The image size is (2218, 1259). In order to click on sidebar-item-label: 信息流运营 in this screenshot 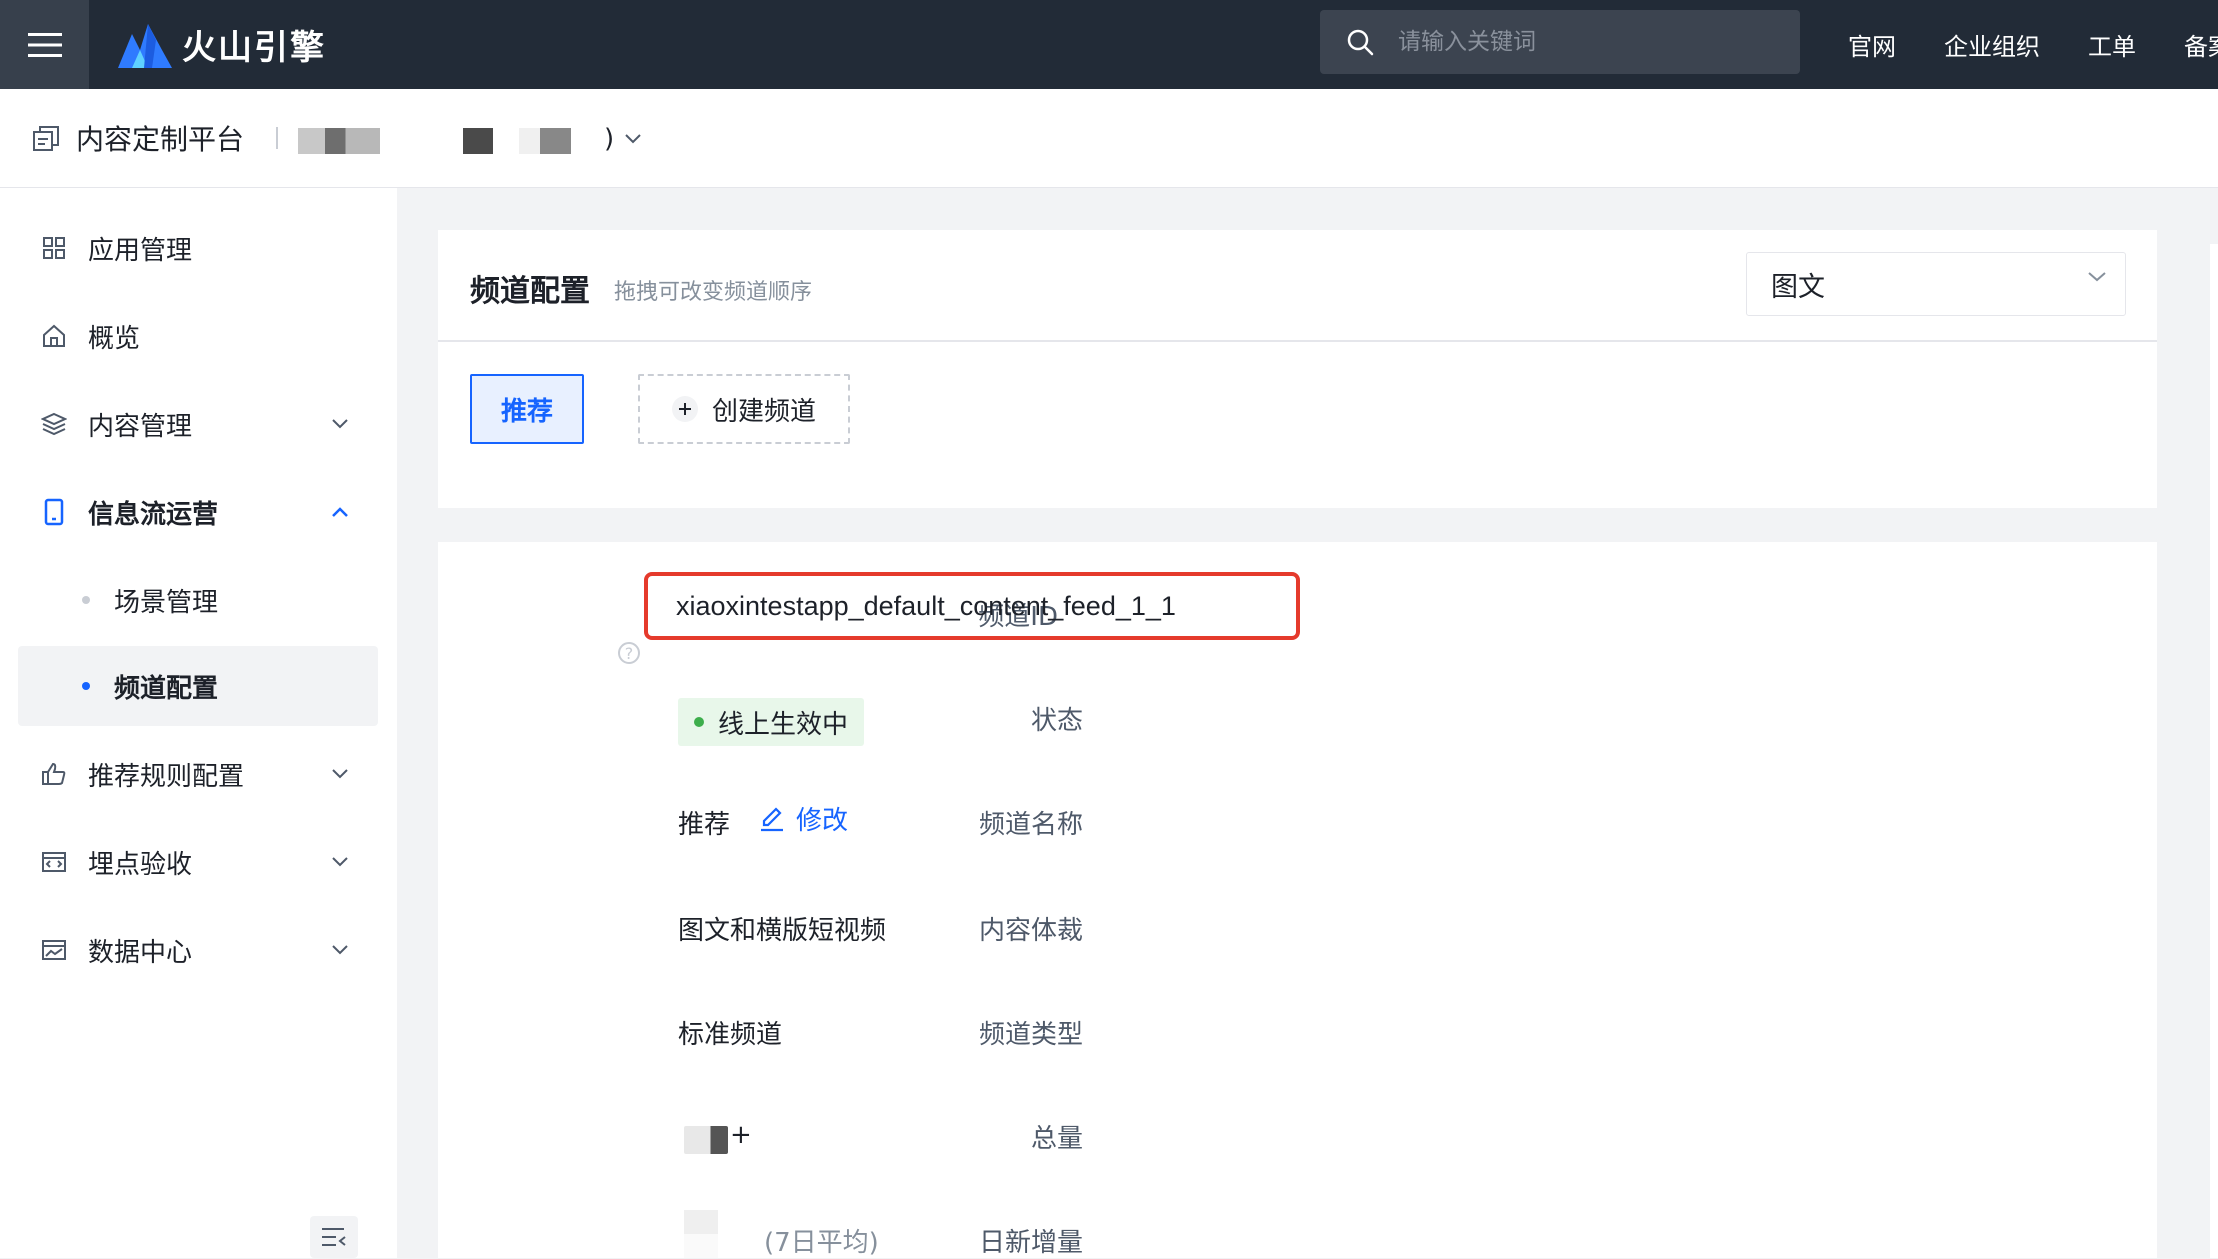, I will do `click(153, 514)`.